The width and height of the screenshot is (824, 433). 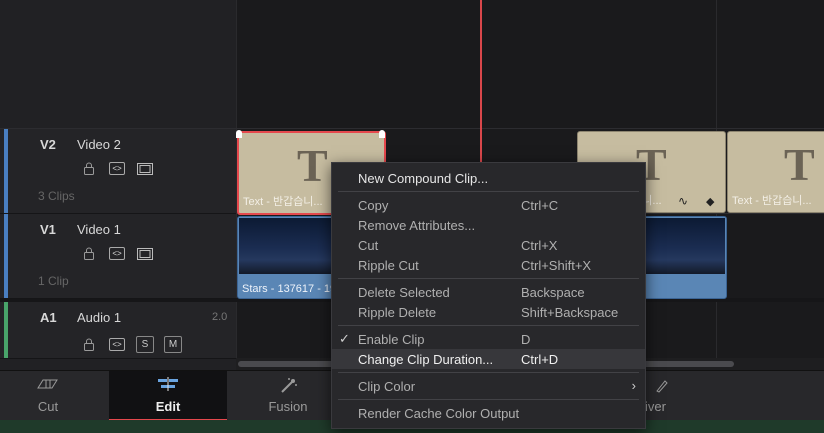 What do you see at coordinates (488, 312) in the screenshot?
I see `menu-item-ripple-delete: Ripple Delete Shift+Backspace` at bounding box center [488, 312].